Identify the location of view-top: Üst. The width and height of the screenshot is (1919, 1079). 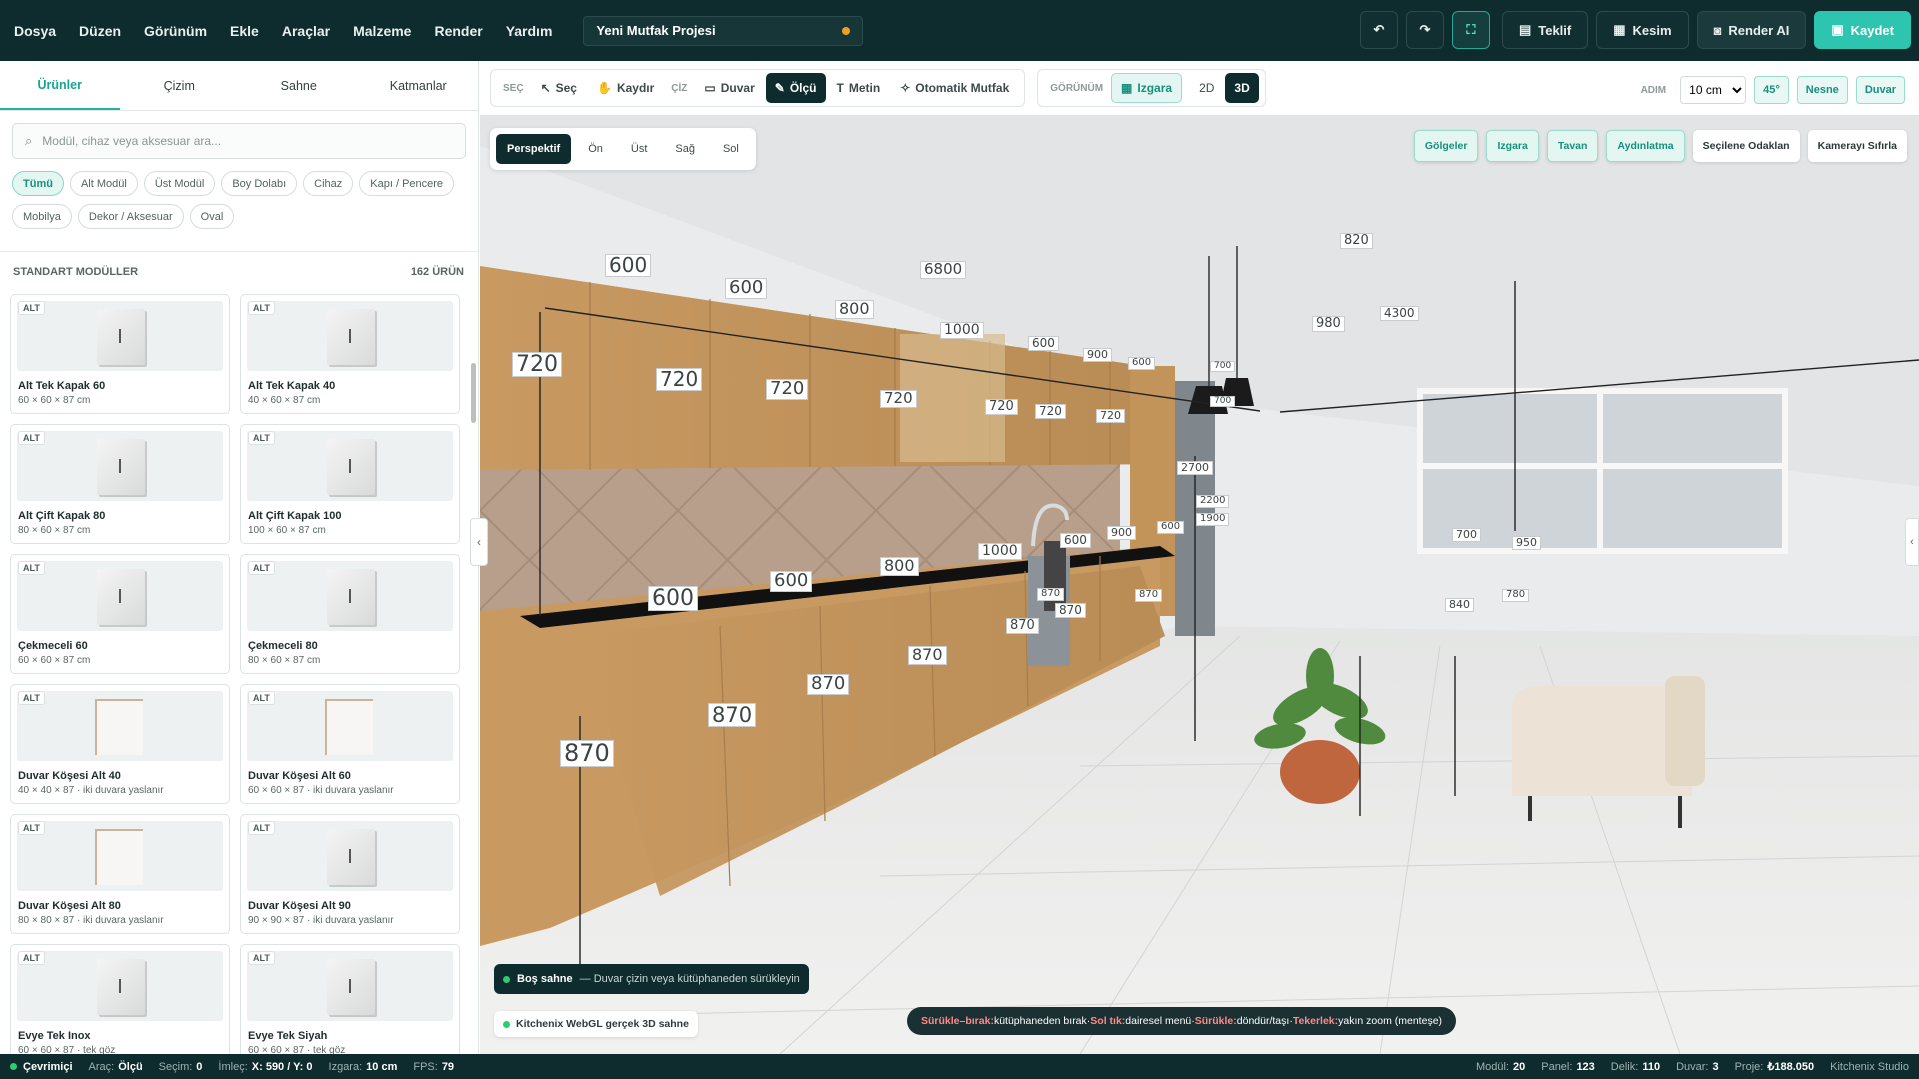
(639, 149).